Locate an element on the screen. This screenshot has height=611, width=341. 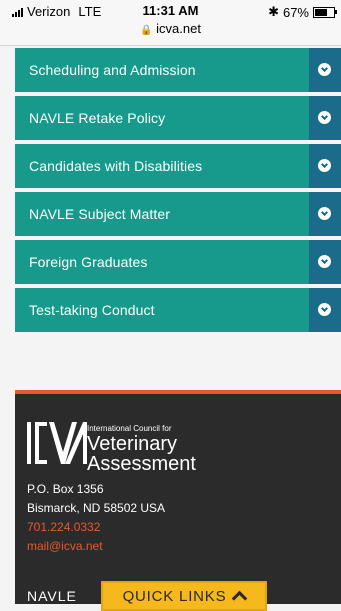
accordion-label: Candidates with Disabilities is located at coordinates (116, 166).